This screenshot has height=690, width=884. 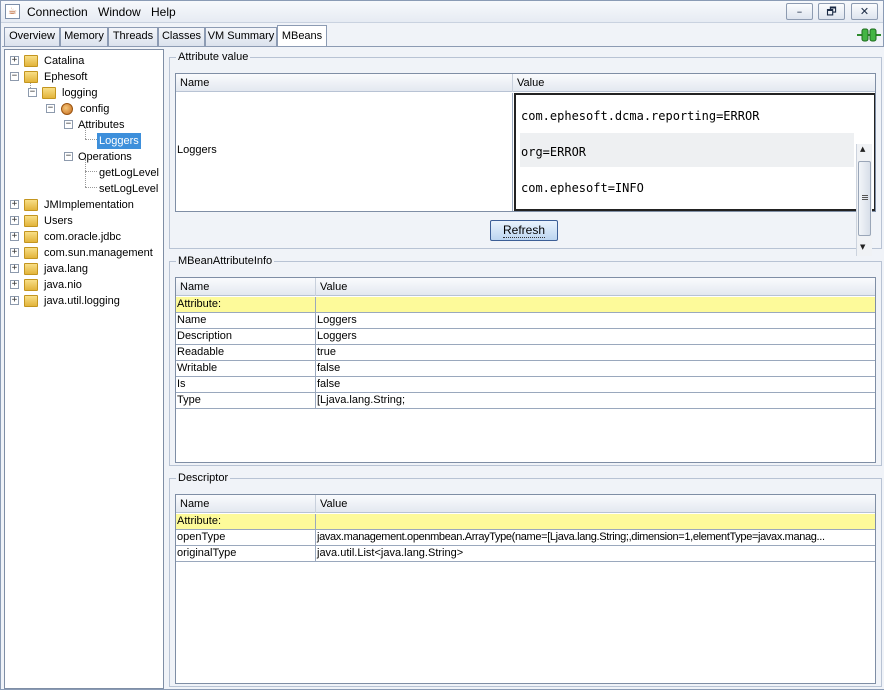 I want to click on tree-node-com-oracle-jdbc: + com.oracle.jdbc, so click(x=84, y=237).